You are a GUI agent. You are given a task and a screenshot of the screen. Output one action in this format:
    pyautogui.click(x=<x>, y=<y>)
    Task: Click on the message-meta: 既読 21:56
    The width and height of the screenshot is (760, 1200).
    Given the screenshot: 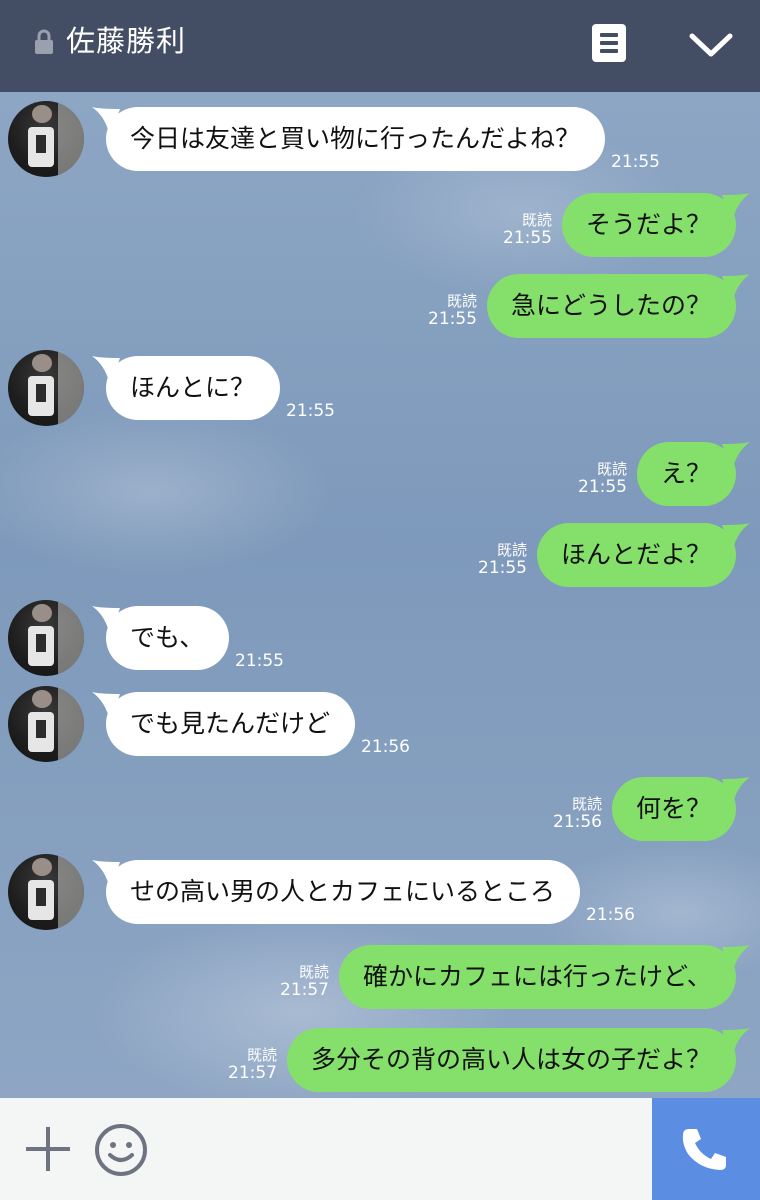 What is the action you would take?
    pyautogui.click(x=572, y=813)
    